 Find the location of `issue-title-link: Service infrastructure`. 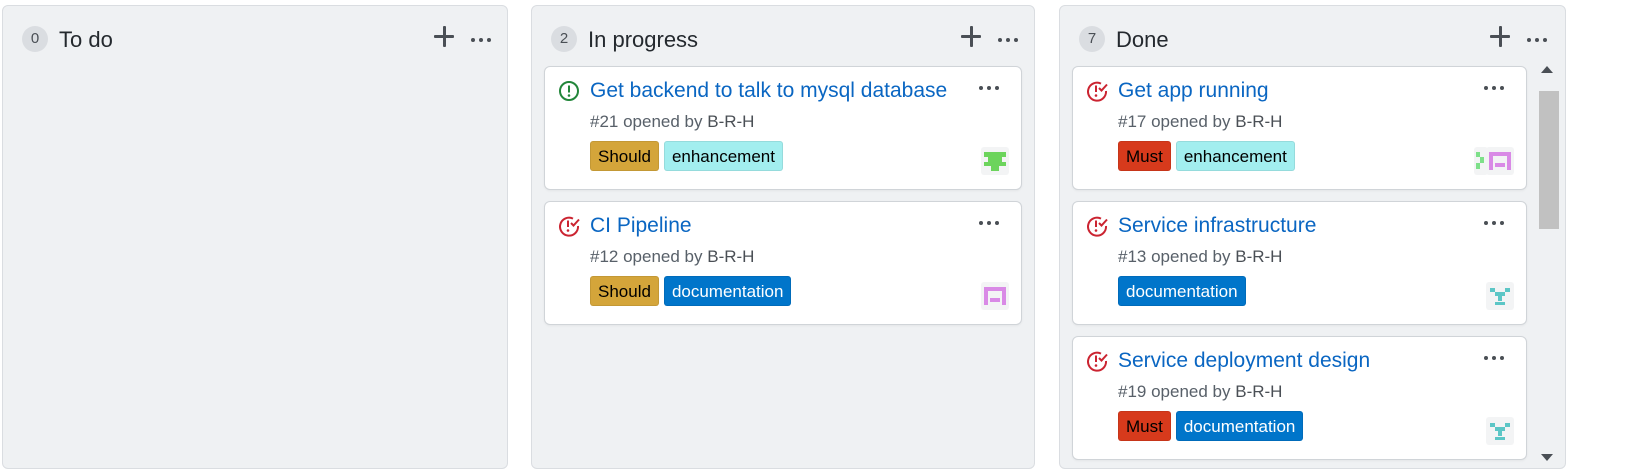

issue-title-link: Service infrastructure is located at coordinates (1217, 226).